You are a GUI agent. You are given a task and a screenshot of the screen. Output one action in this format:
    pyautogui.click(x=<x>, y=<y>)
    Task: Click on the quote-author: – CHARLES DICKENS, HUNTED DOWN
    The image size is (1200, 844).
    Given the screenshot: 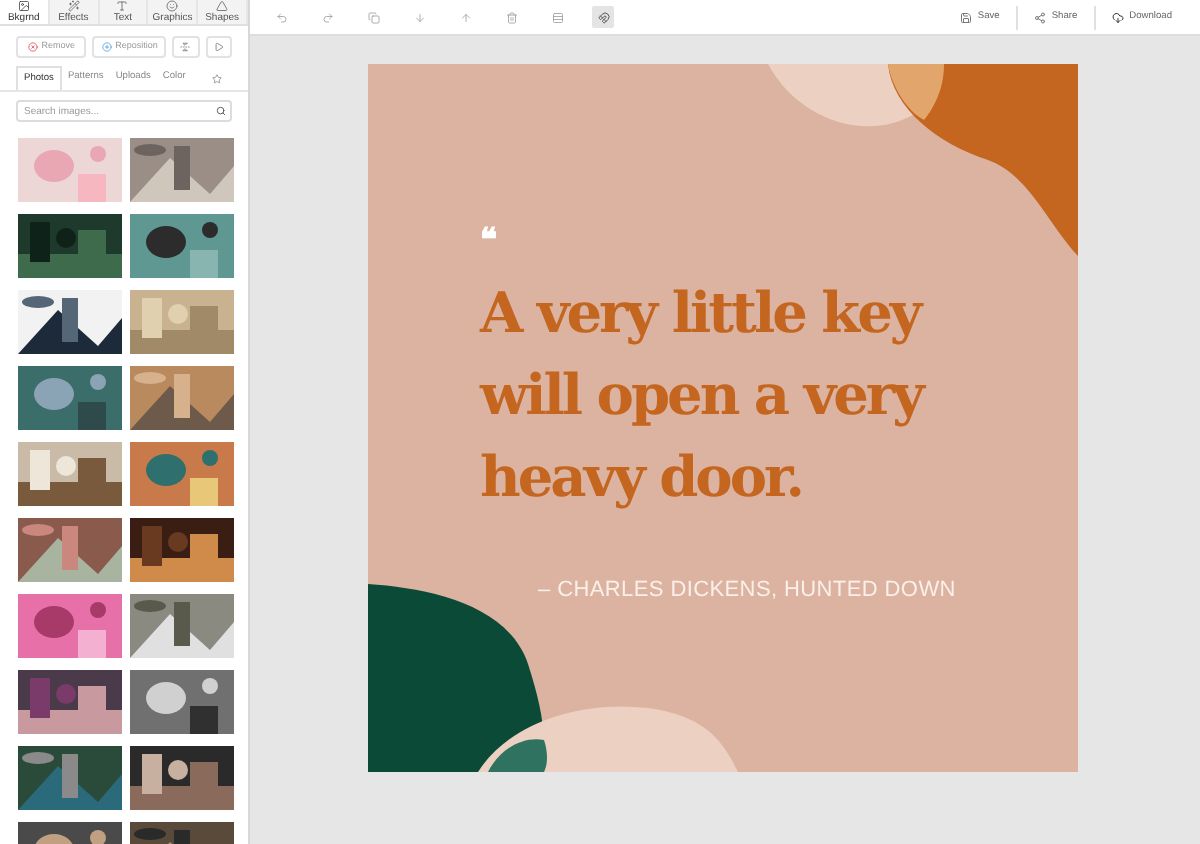 What is the action you would take?
    pyautogui.click(x=747, y=591)
    